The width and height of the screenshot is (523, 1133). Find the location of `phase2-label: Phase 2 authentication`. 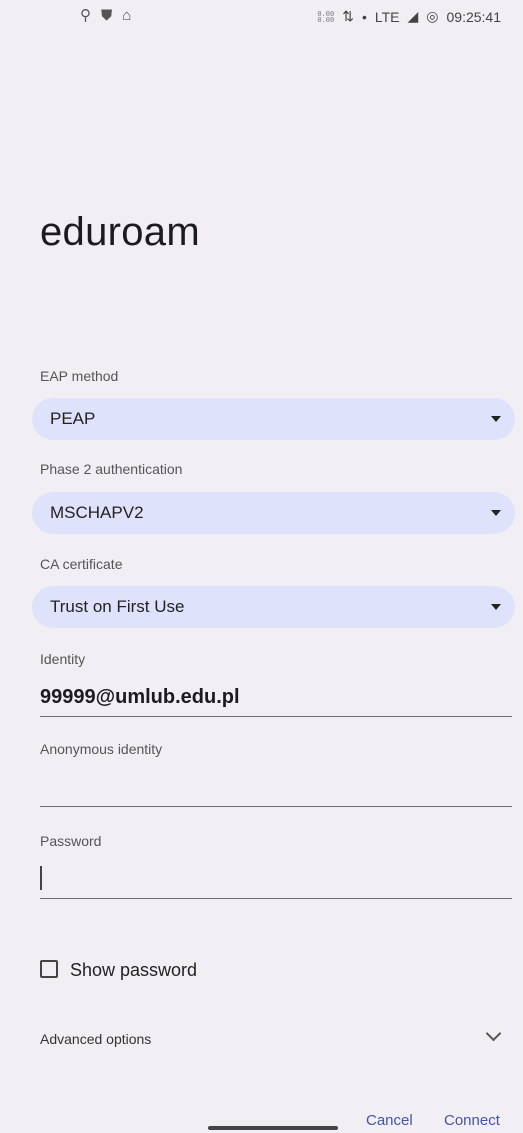

phase2-label: Phase 2 authentication is located at coordinates (111, 469).